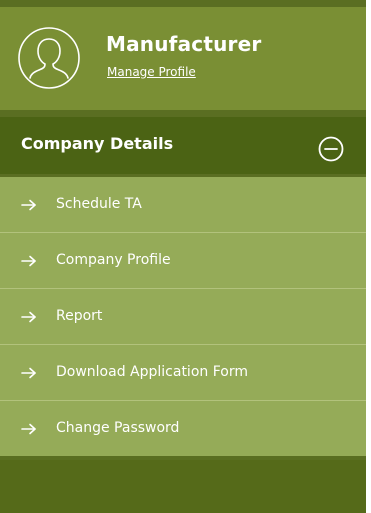  Describe the element at coordinates (118, 428) in the screenshot. I see `menu-item-label: Change Password` at that location.